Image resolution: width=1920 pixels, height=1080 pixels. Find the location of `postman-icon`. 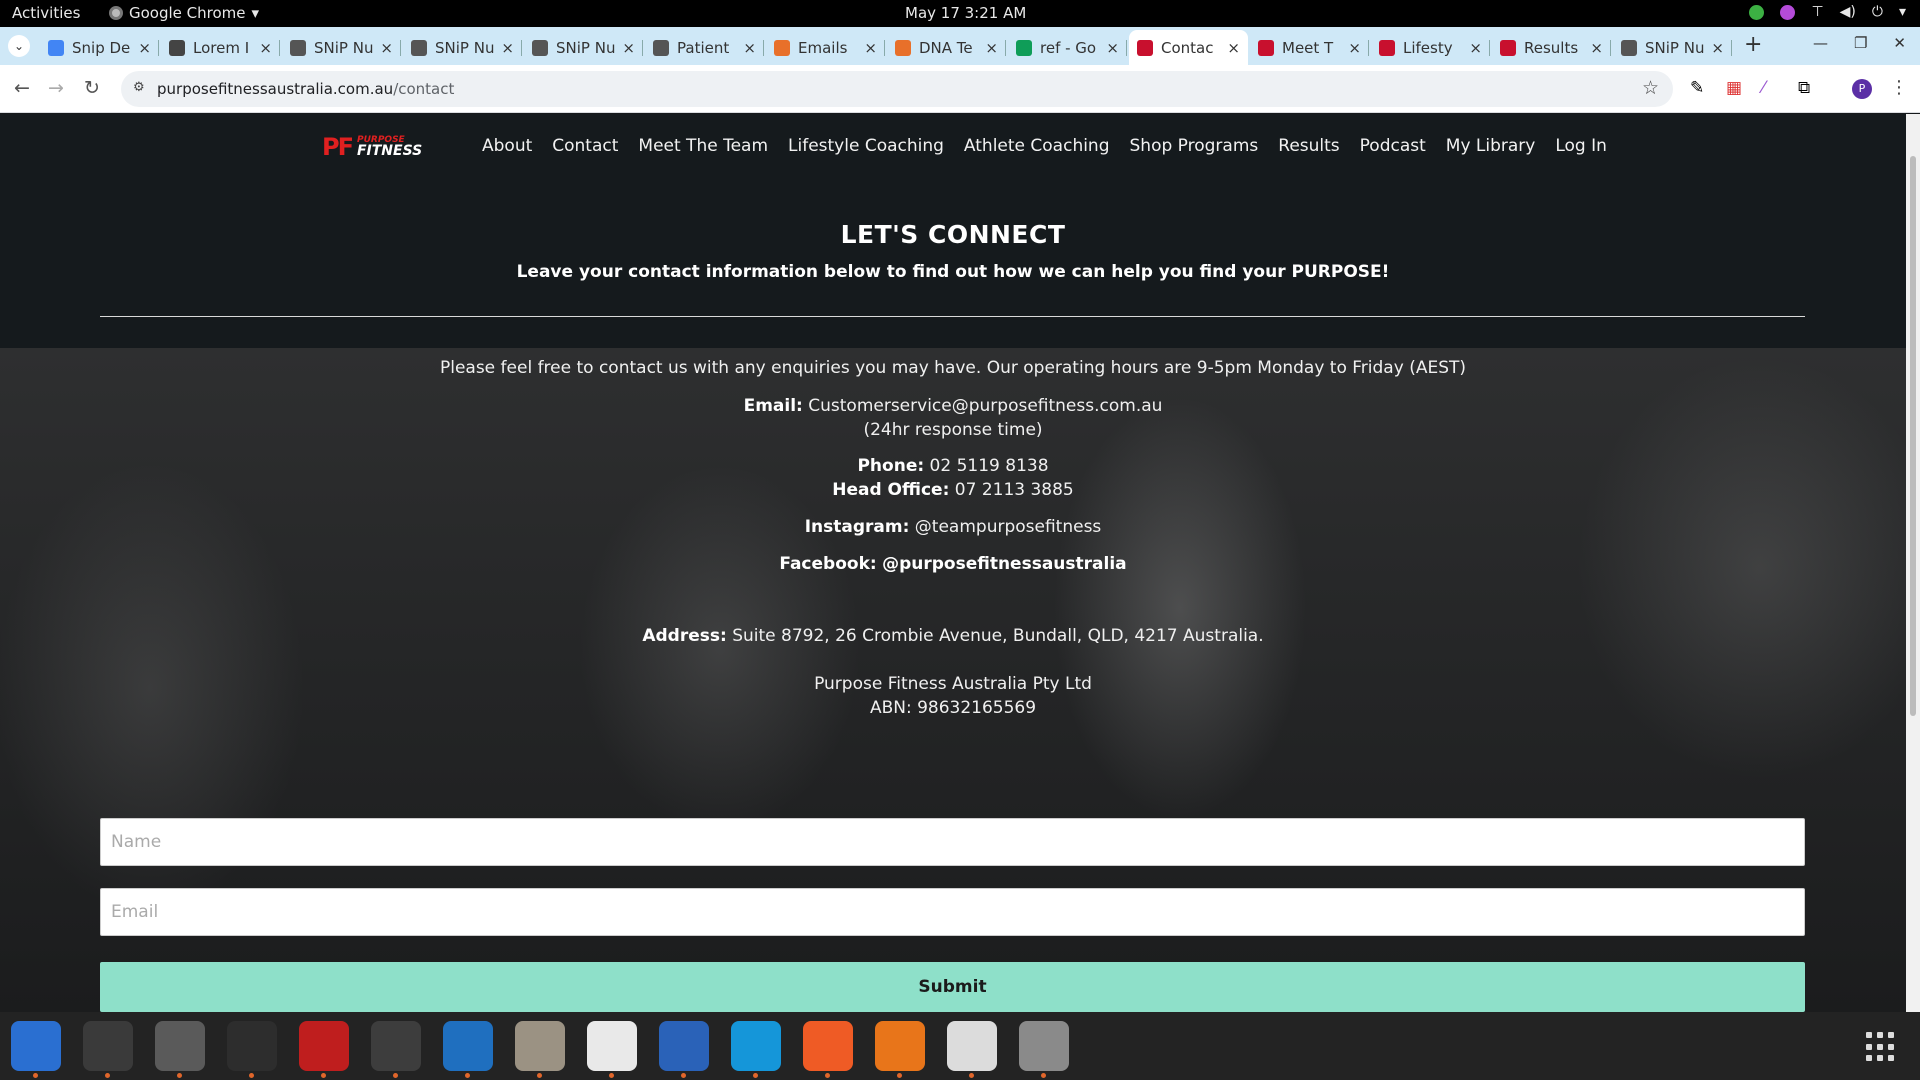

postman-icon is located at coordinates (828, 1049).